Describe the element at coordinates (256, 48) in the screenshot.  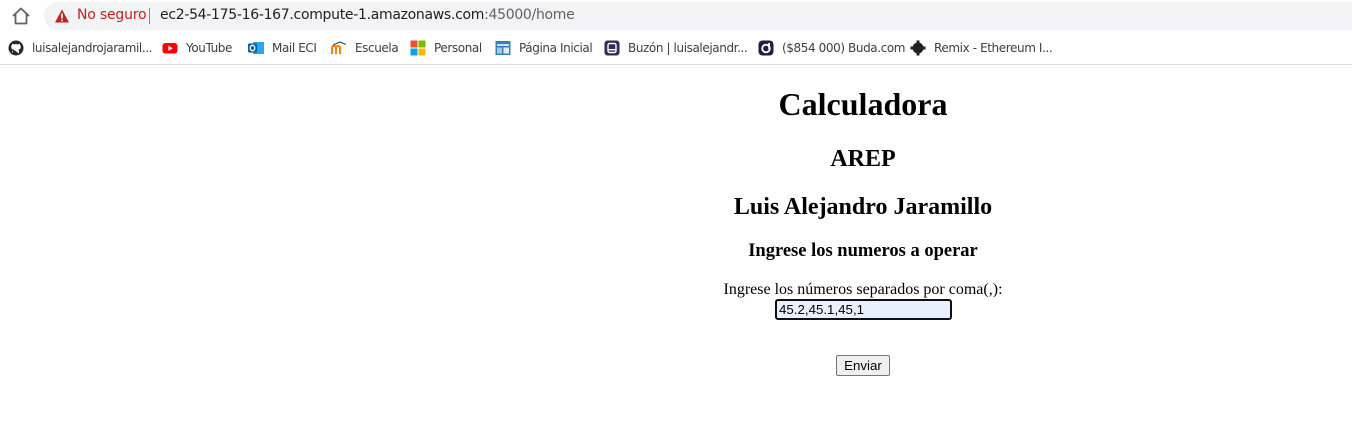
I see `outlook-icon` at that location.